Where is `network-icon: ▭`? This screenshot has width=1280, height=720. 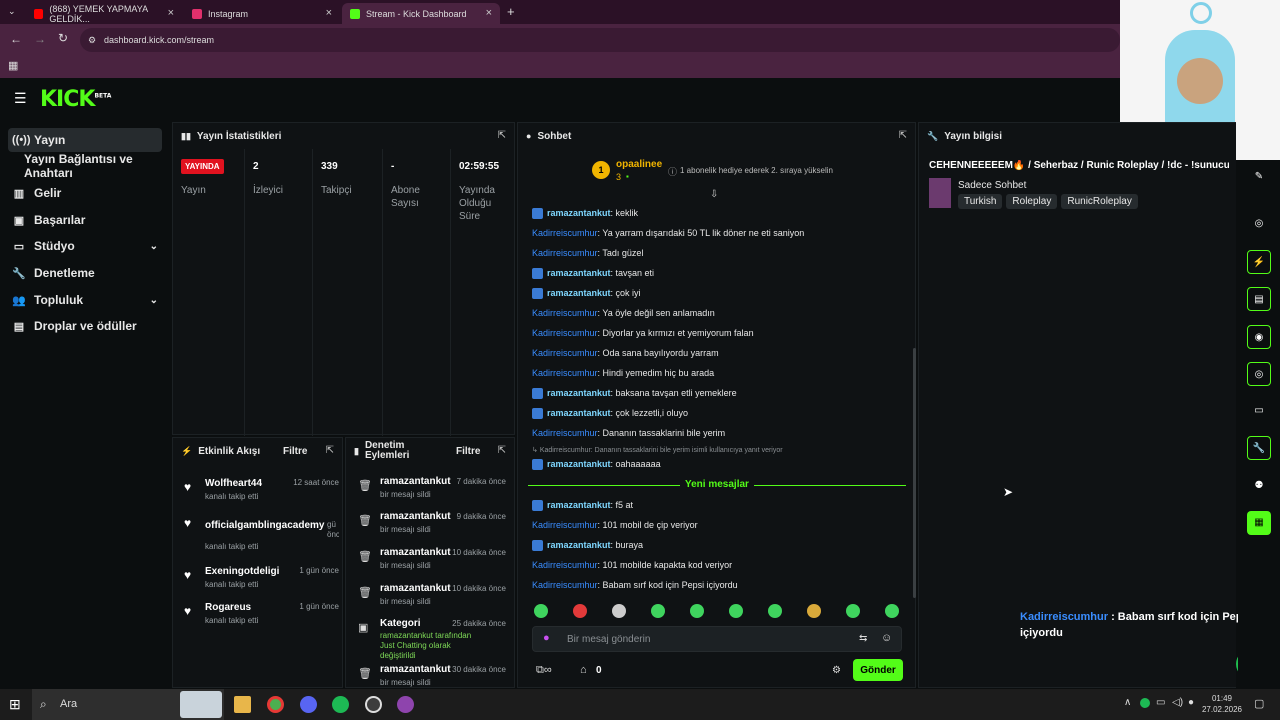
network-icon: ▭ is located at coordinates (1160, 702).